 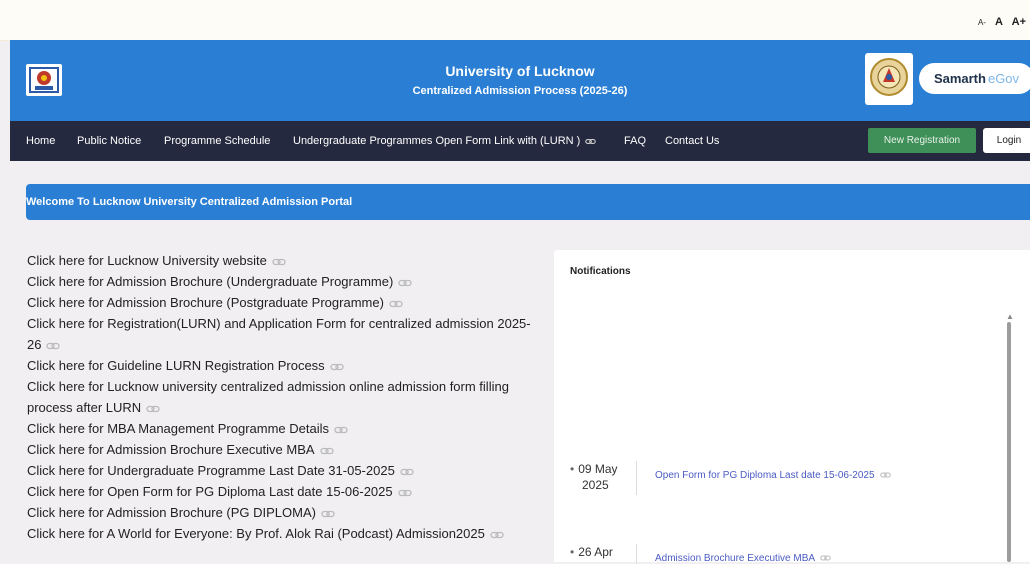 What do you see at coordinates (109, 141) in the screenshot?
I see `nav-public-notice: Public Notice` at bounding box center [109, 141].